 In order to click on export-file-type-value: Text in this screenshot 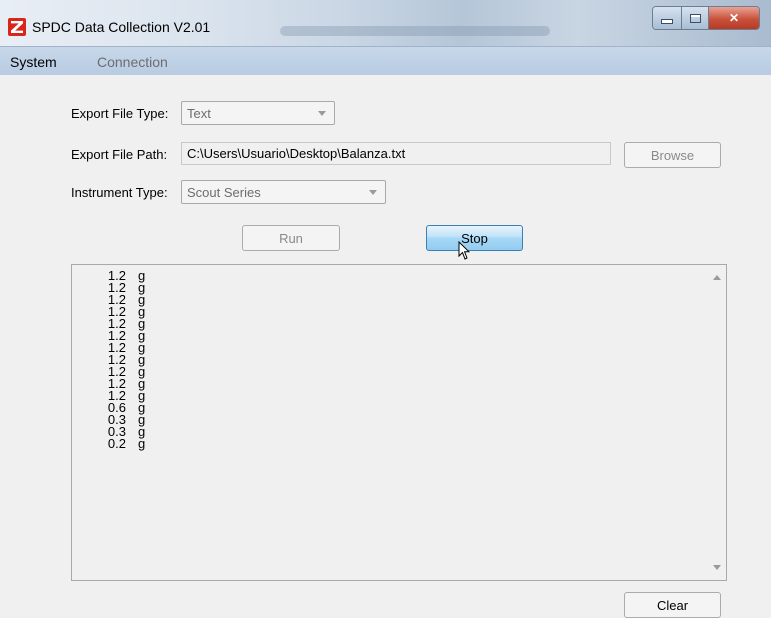, I will do `click(199, 113)`.